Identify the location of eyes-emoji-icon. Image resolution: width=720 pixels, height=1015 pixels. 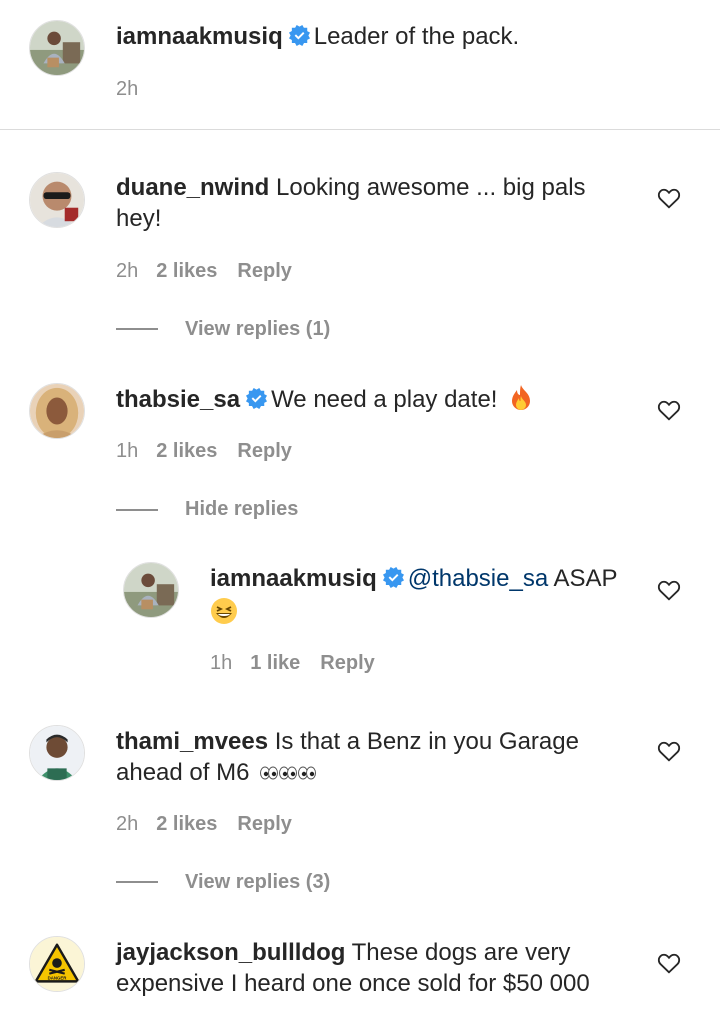
(288, 773).